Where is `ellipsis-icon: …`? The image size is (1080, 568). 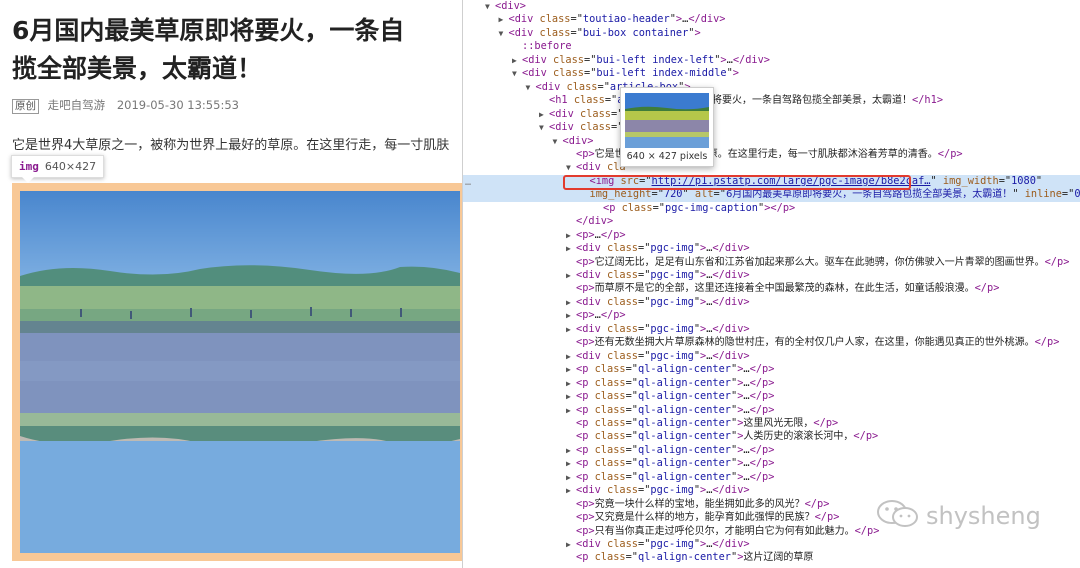
ellipsis-icon: … is located at coordinates (468, 182).